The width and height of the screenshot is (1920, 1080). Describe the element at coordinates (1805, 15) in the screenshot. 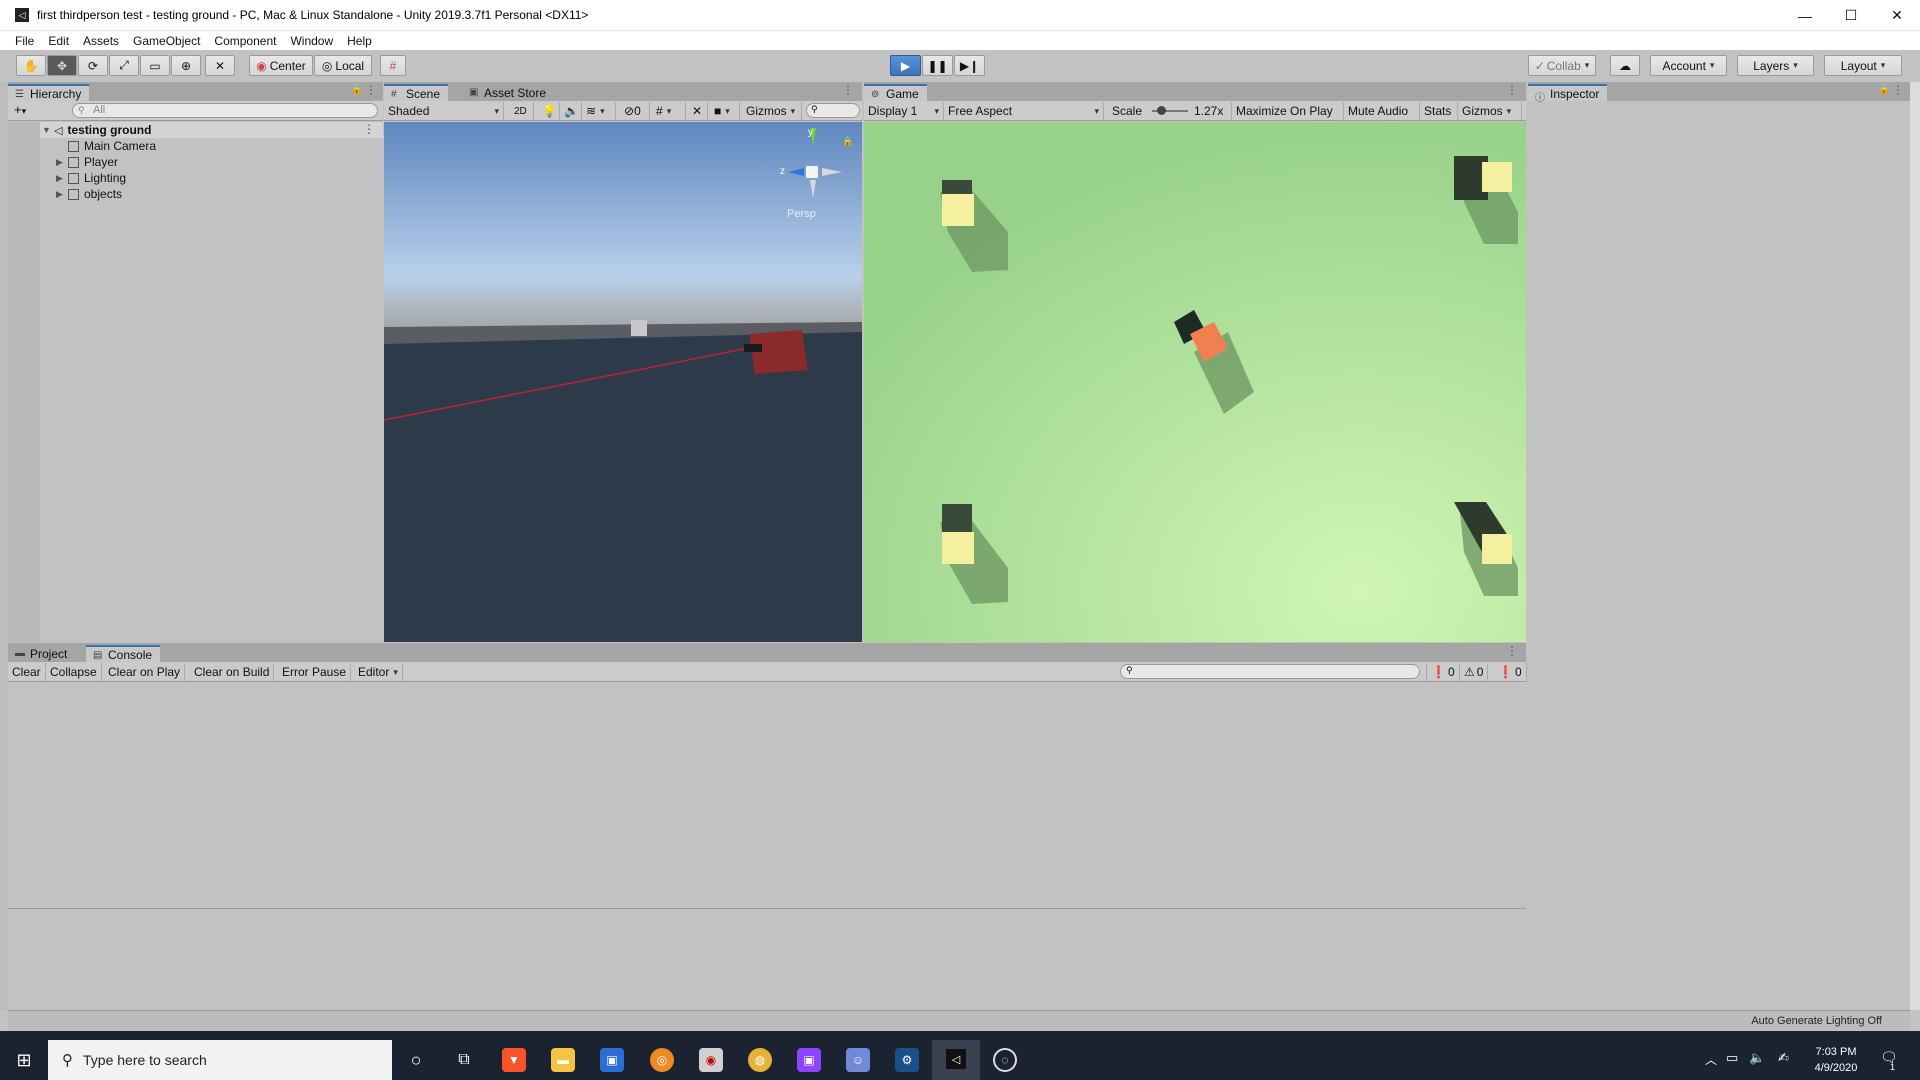

I see `minimize-button: —` at that location.